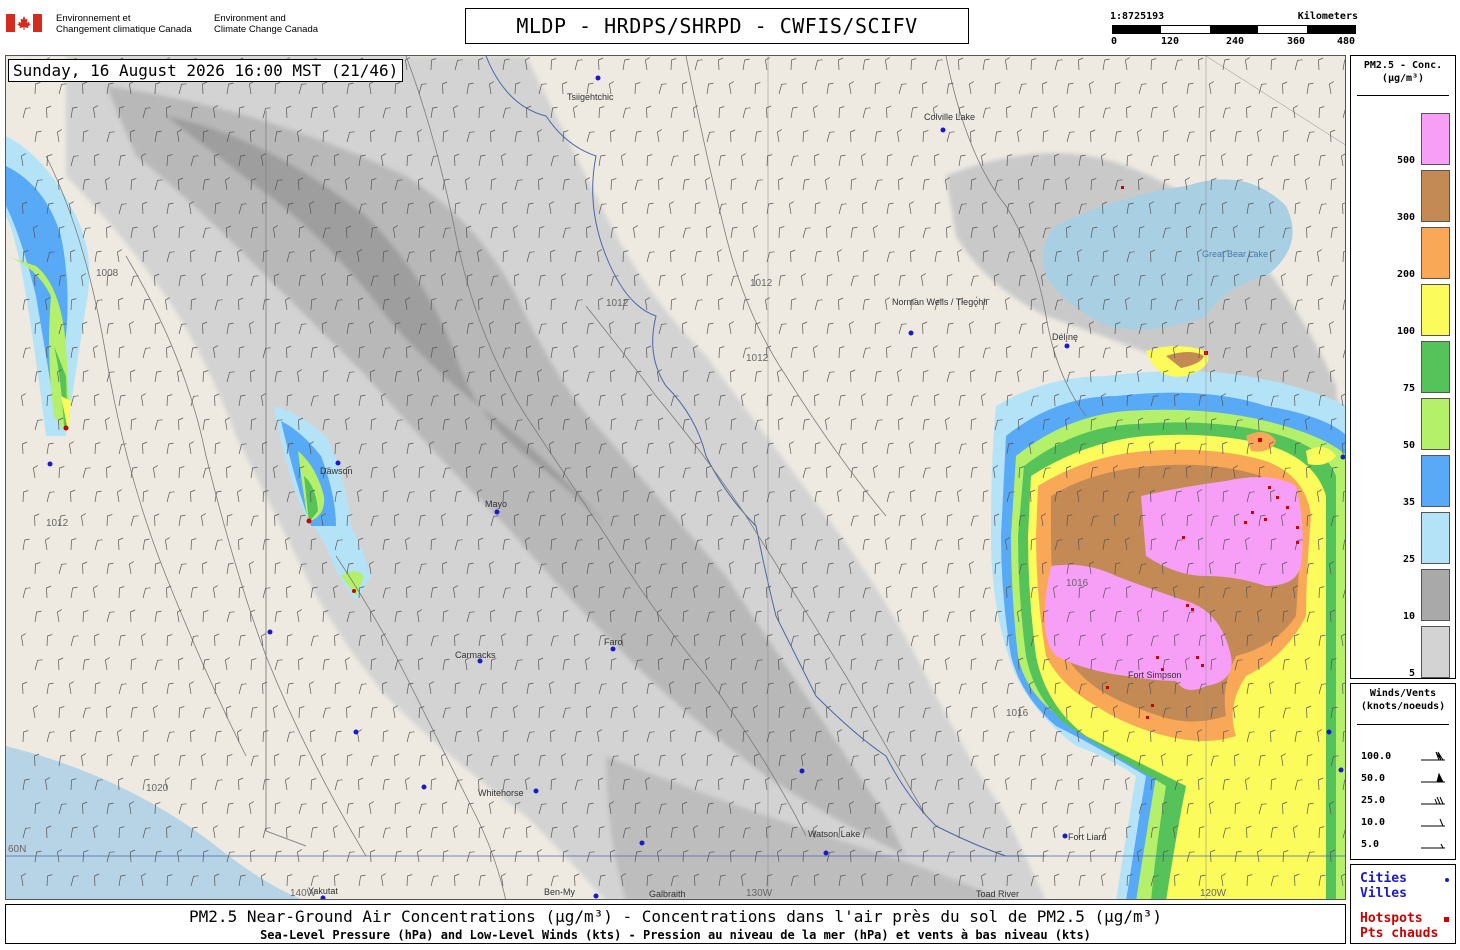 The height and width of the screenshot is (950, 1460). I want to click on wind-legend-title: Winds/Vents (knots/noeuds), so click(1403, 700).